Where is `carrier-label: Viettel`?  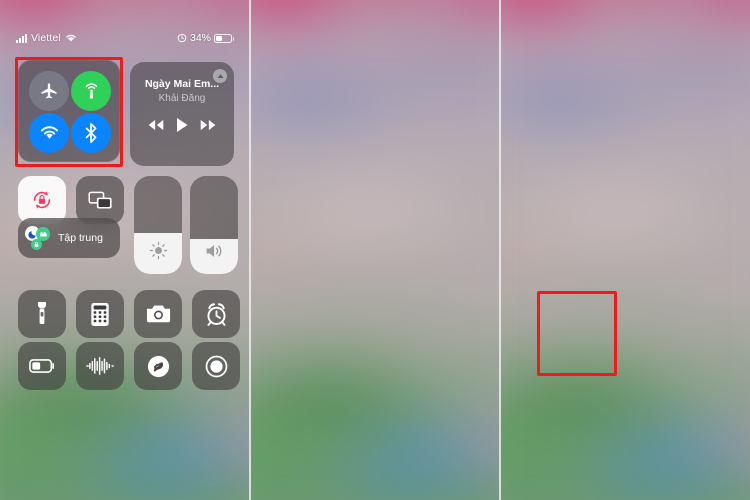 carrier-label: Viettel is located at coordinates (46, 38).